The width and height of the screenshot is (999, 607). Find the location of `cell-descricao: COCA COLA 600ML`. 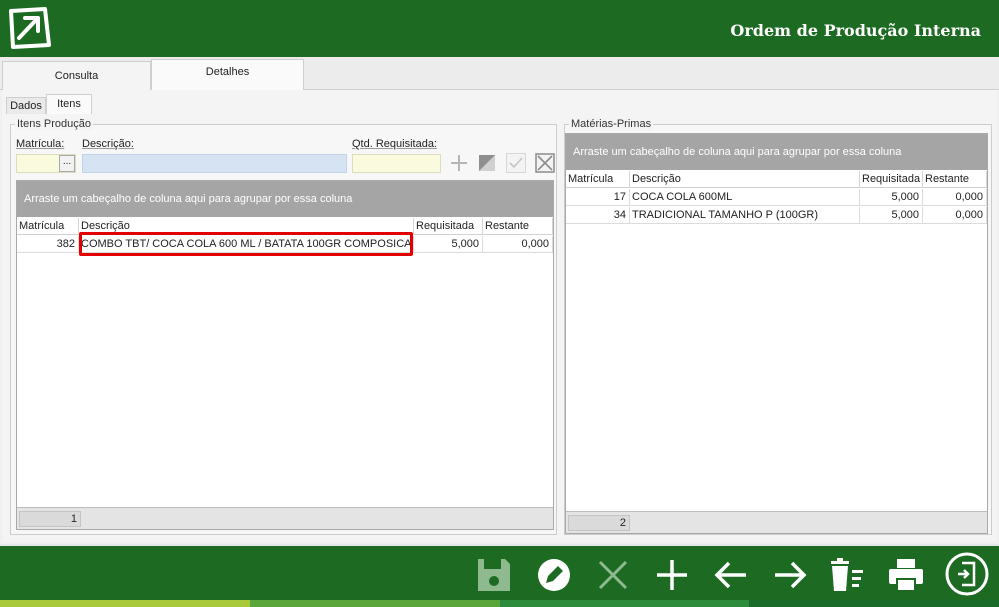

cell-descricao: COCA COLA 600ML is located at coordinates (745, 197).